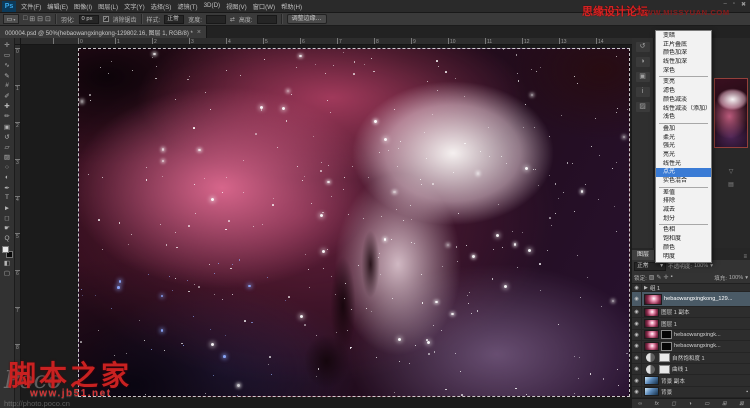 This screenshot has height=408, width=750. Describe the element at coordinates (683, 172) in the screenshot. I see `blend-option-点光: 点光` at that location.